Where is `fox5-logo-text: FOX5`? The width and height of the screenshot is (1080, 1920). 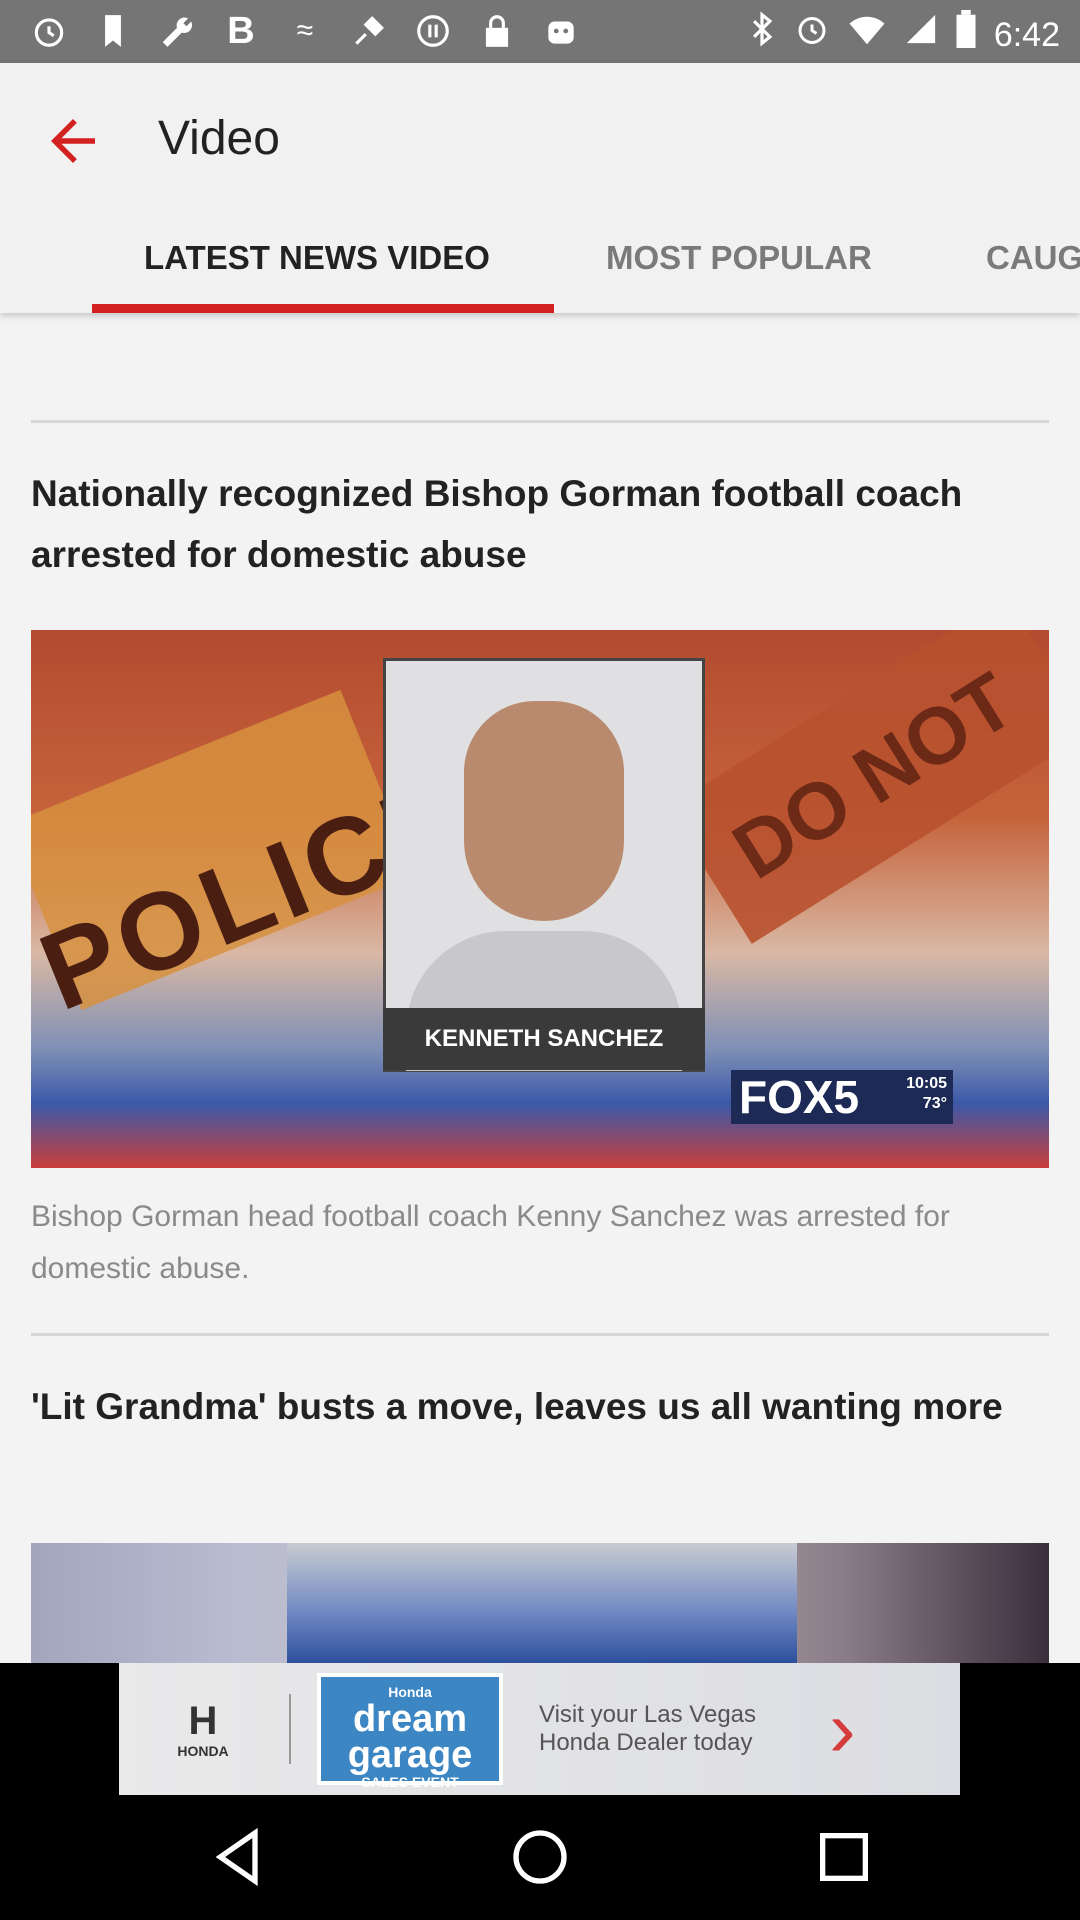 fox5-logo-text: FOX5 is located at coordinates (799, 1097).